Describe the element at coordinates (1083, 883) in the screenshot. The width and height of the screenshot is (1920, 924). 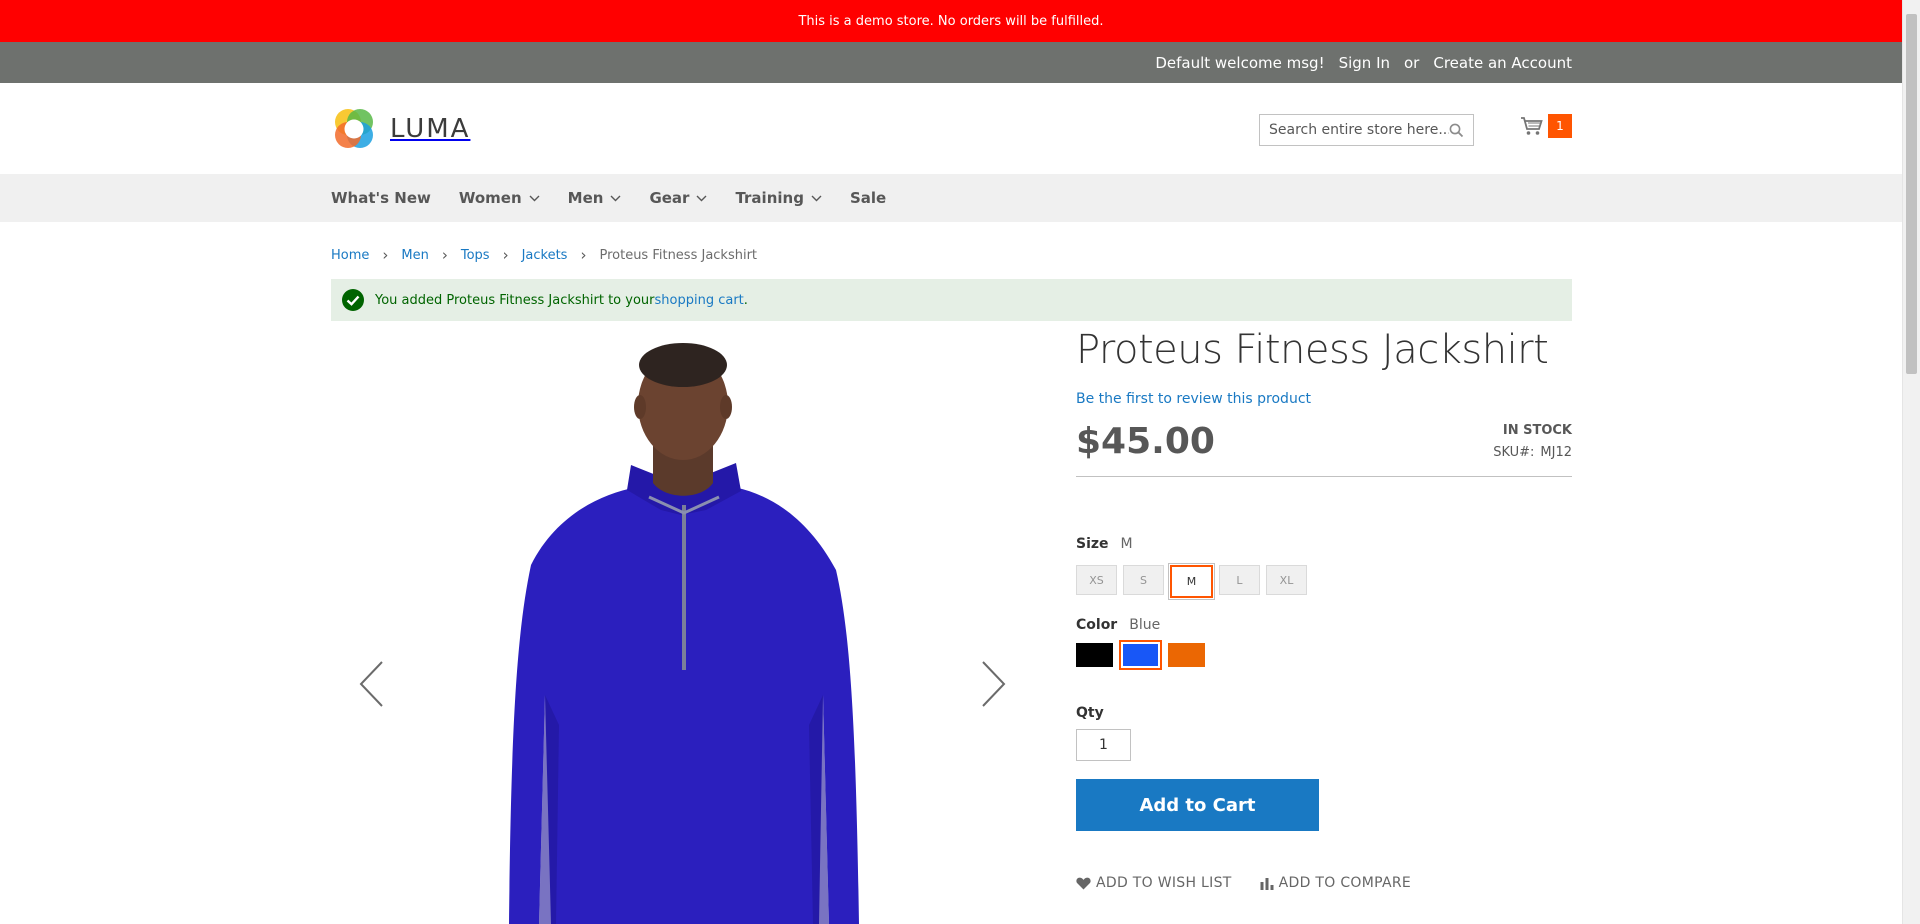
I see `heart-icon` at that location.